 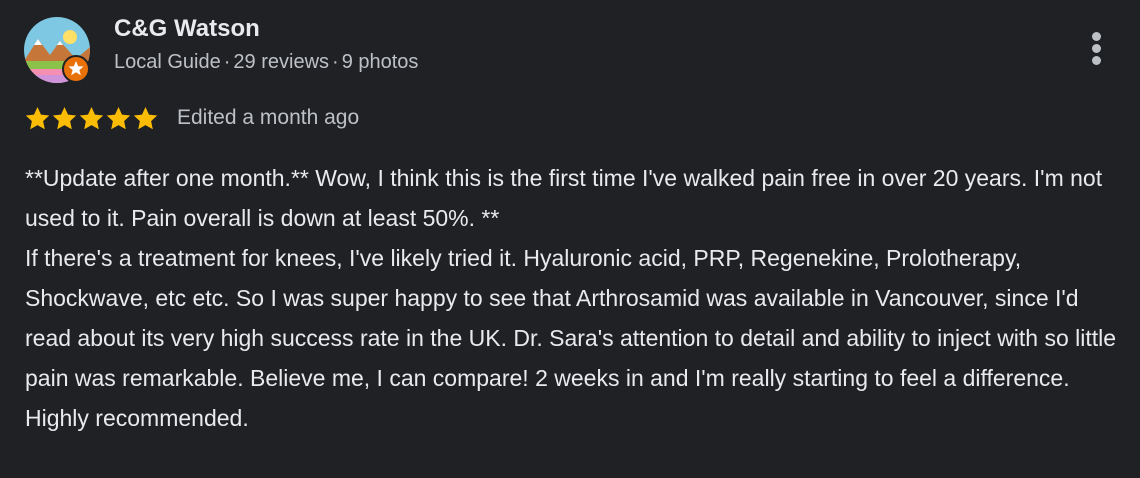 I want to click on more-options-button, so click(x=1097, y=48).